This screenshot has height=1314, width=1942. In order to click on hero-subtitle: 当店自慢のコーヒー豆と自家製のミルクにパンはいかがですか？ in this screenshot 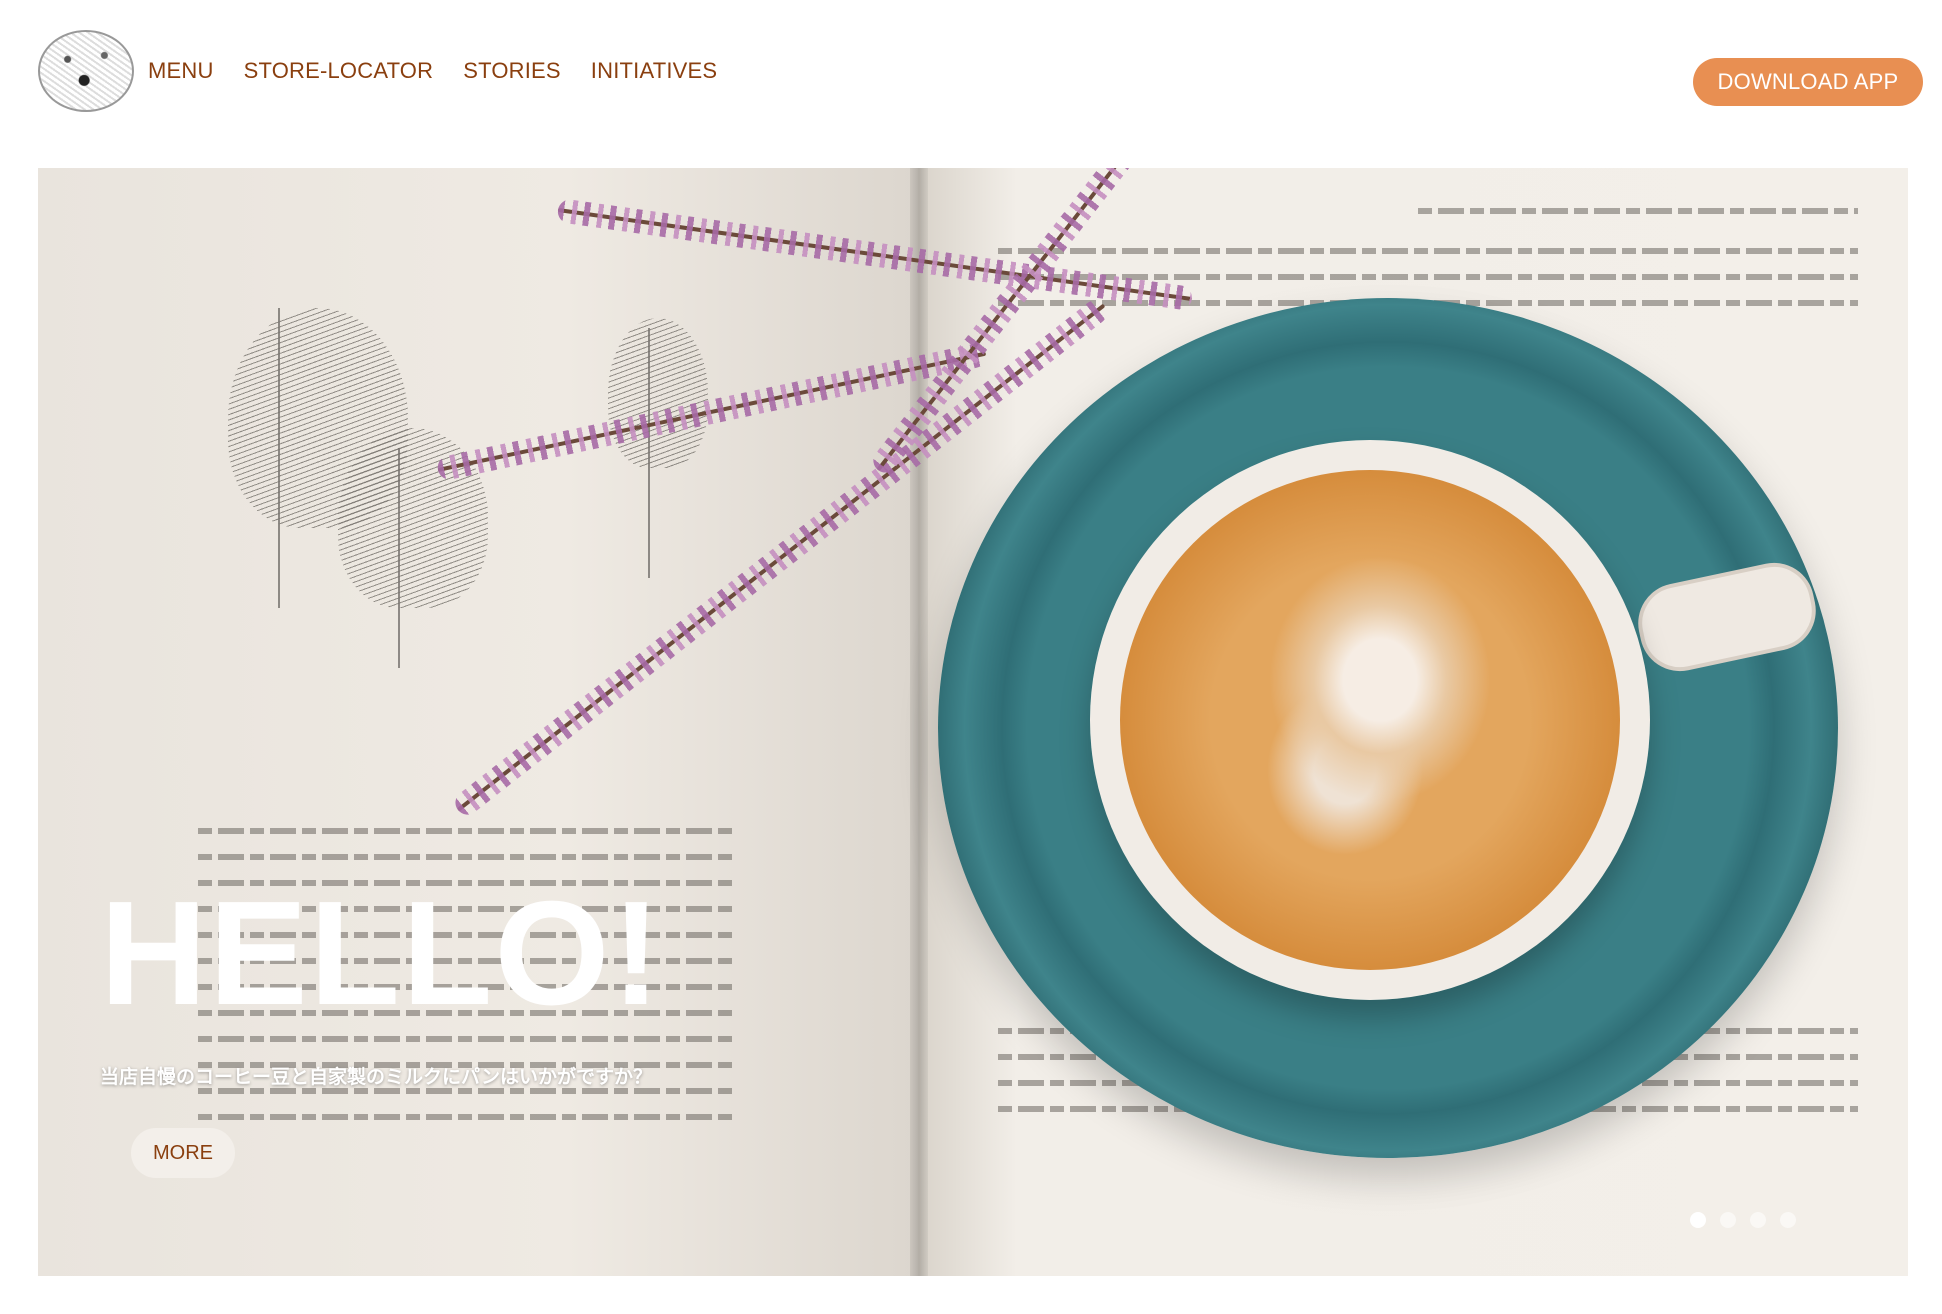, I will do `click(376, 1077)`.